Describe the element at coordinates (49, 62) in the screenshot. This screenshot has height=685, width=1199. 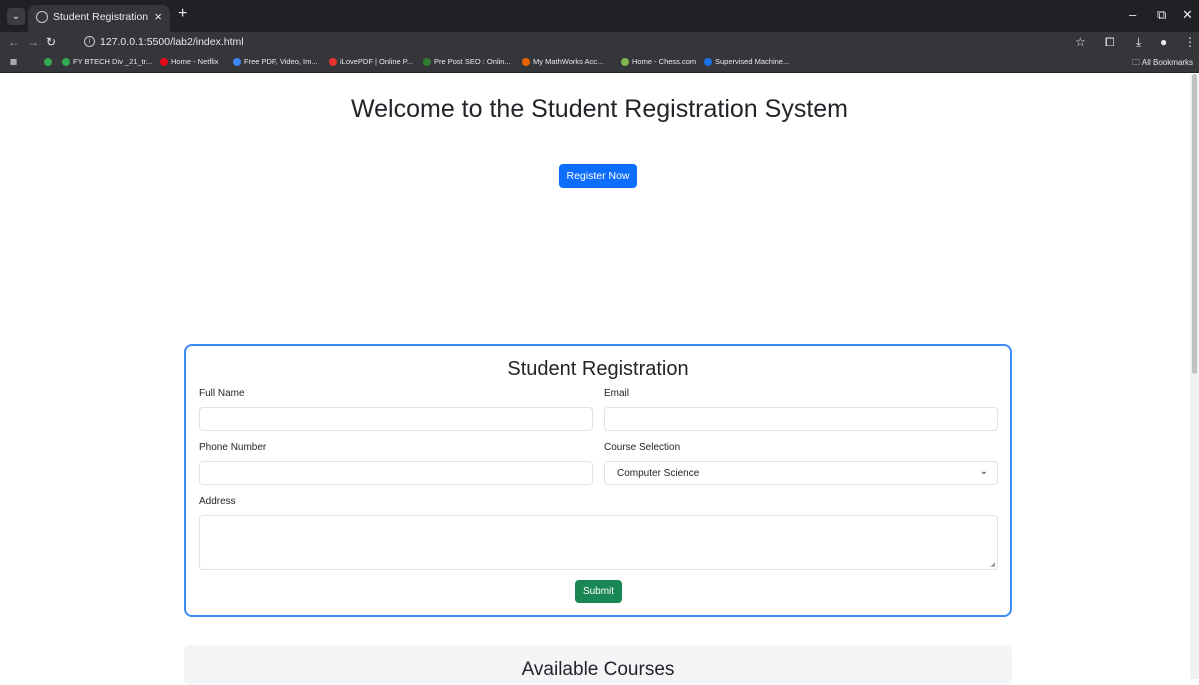
I see `bookmark-icon-green` at that location.